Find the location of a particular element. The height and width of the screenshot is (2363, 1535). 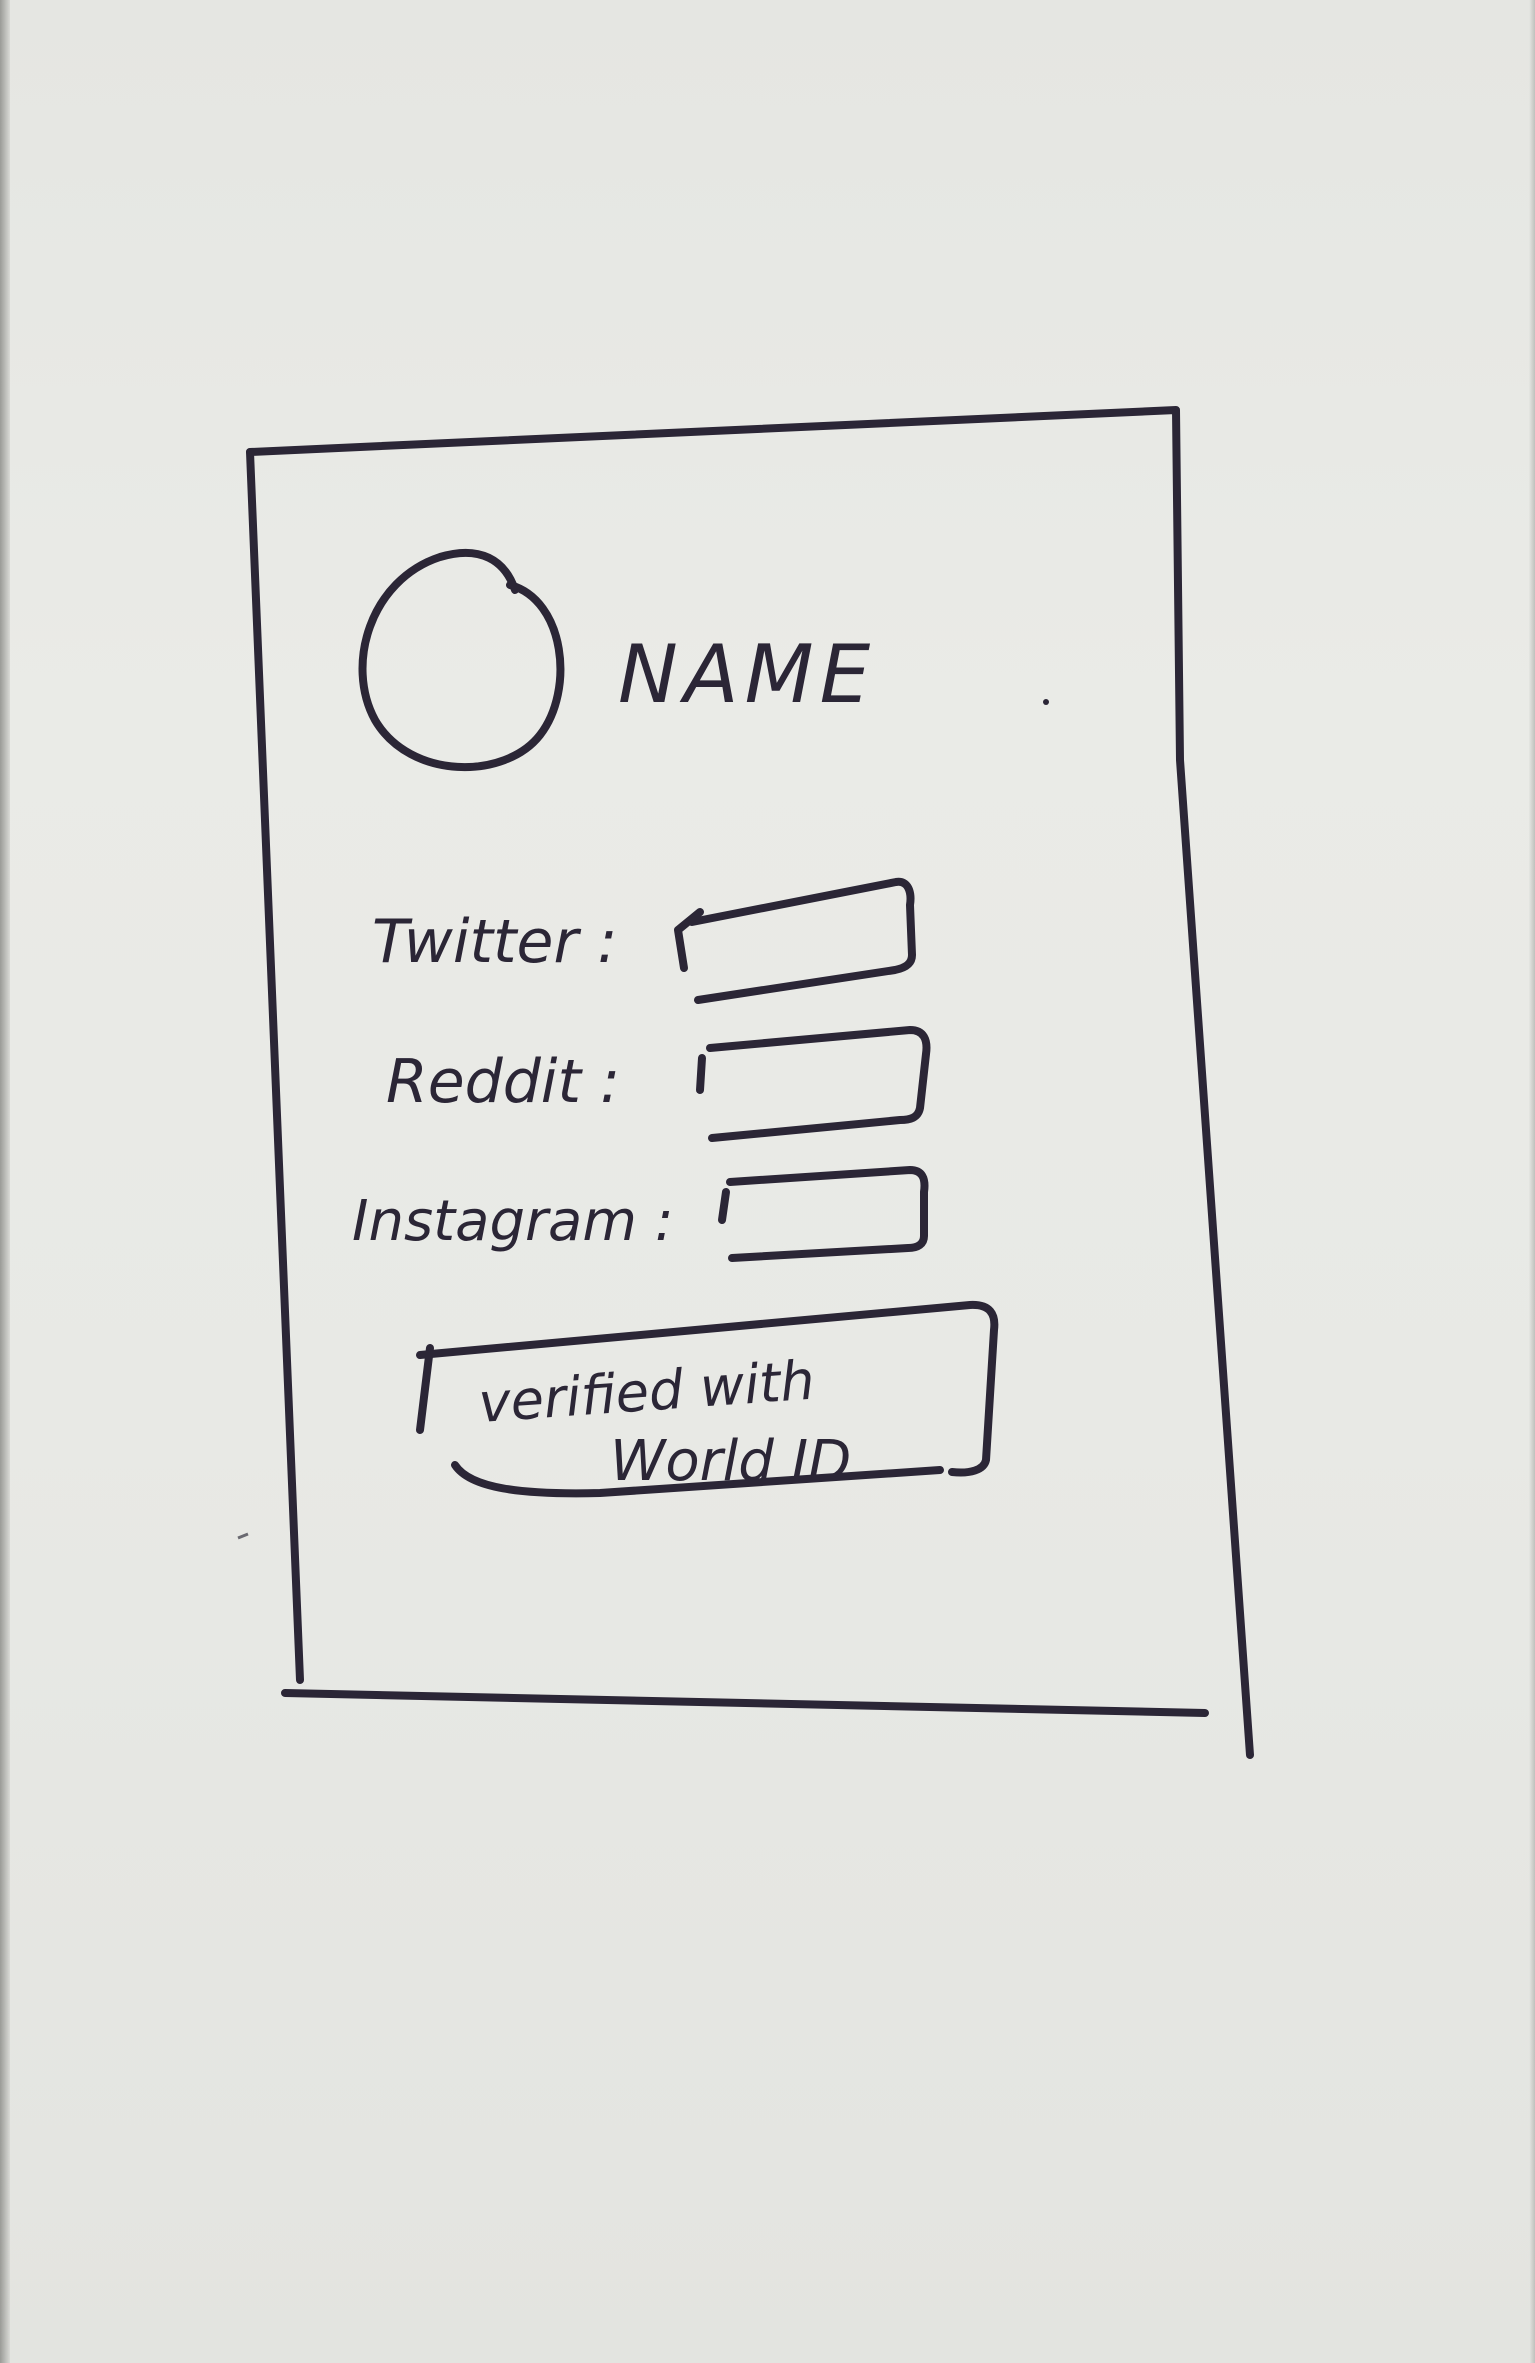

instagram-input is located at coordinates (823, 1214).